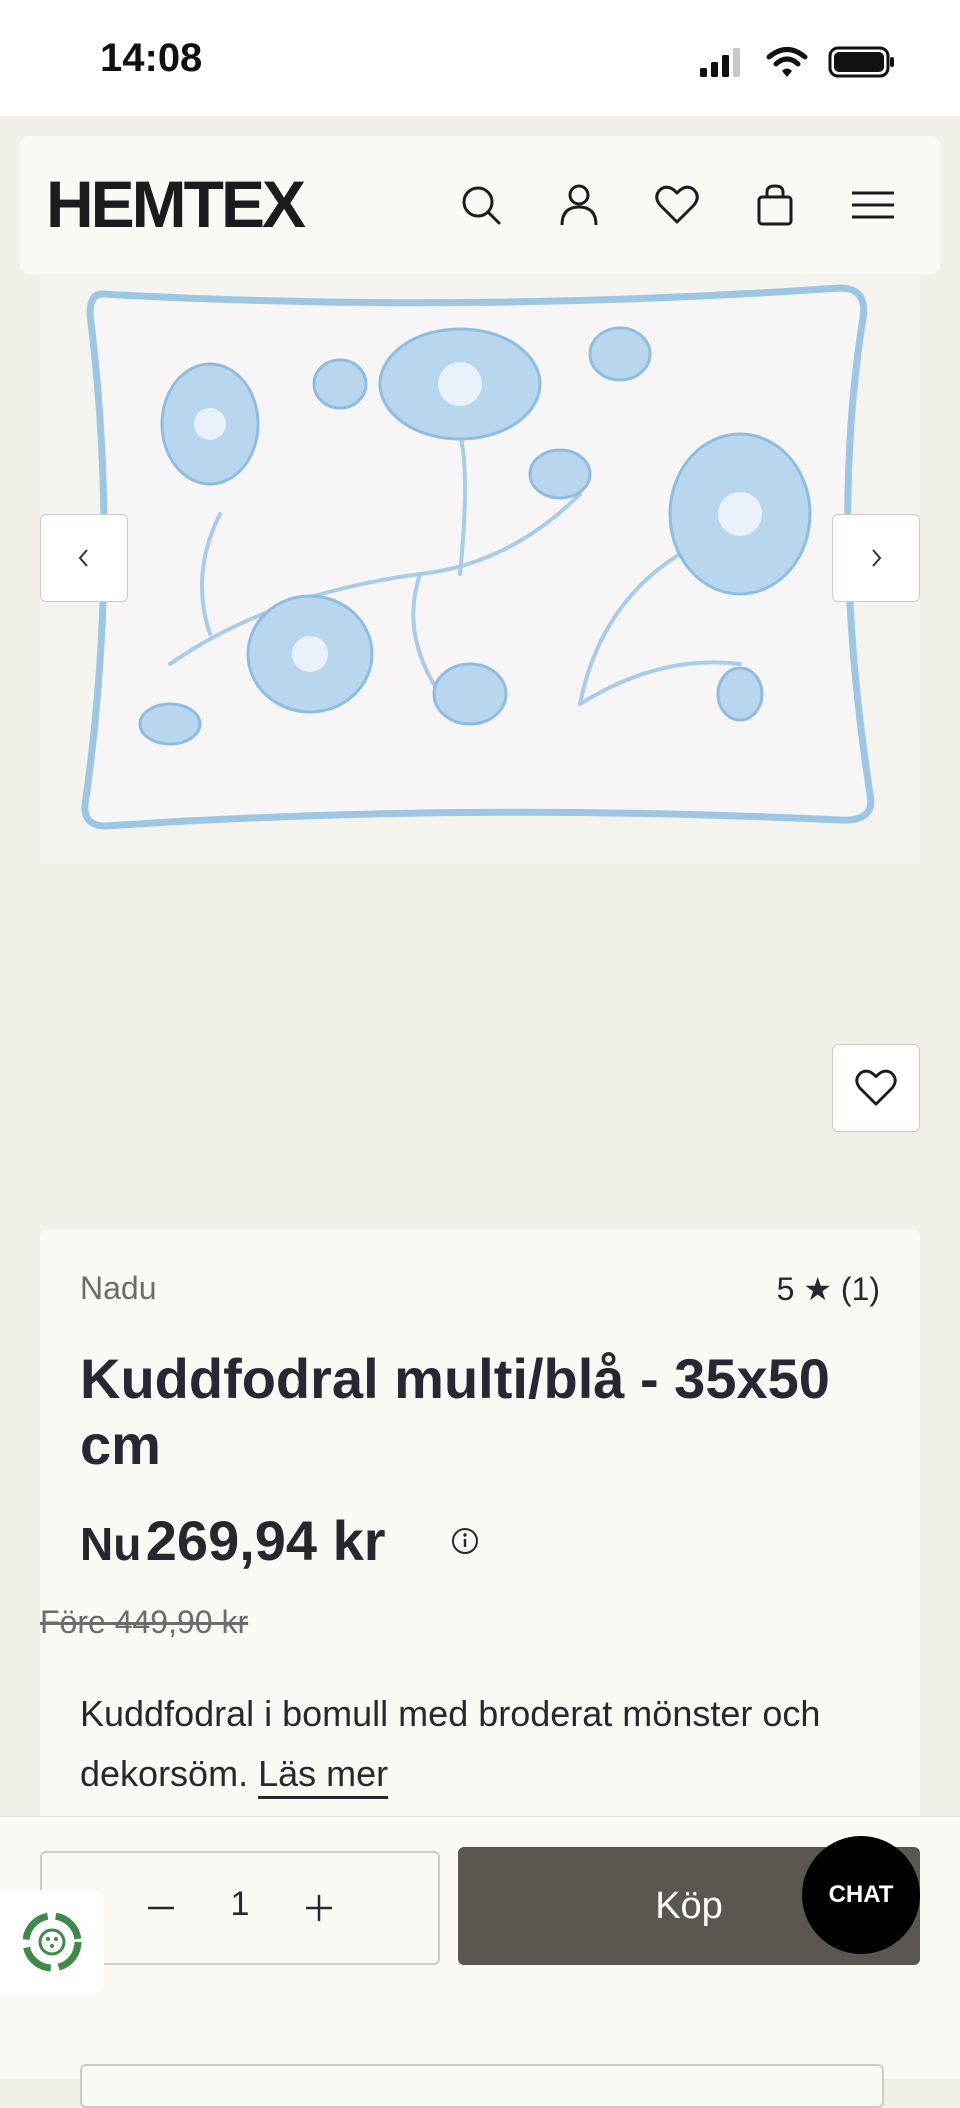  I want to click on search-icon, so click(481, 205).